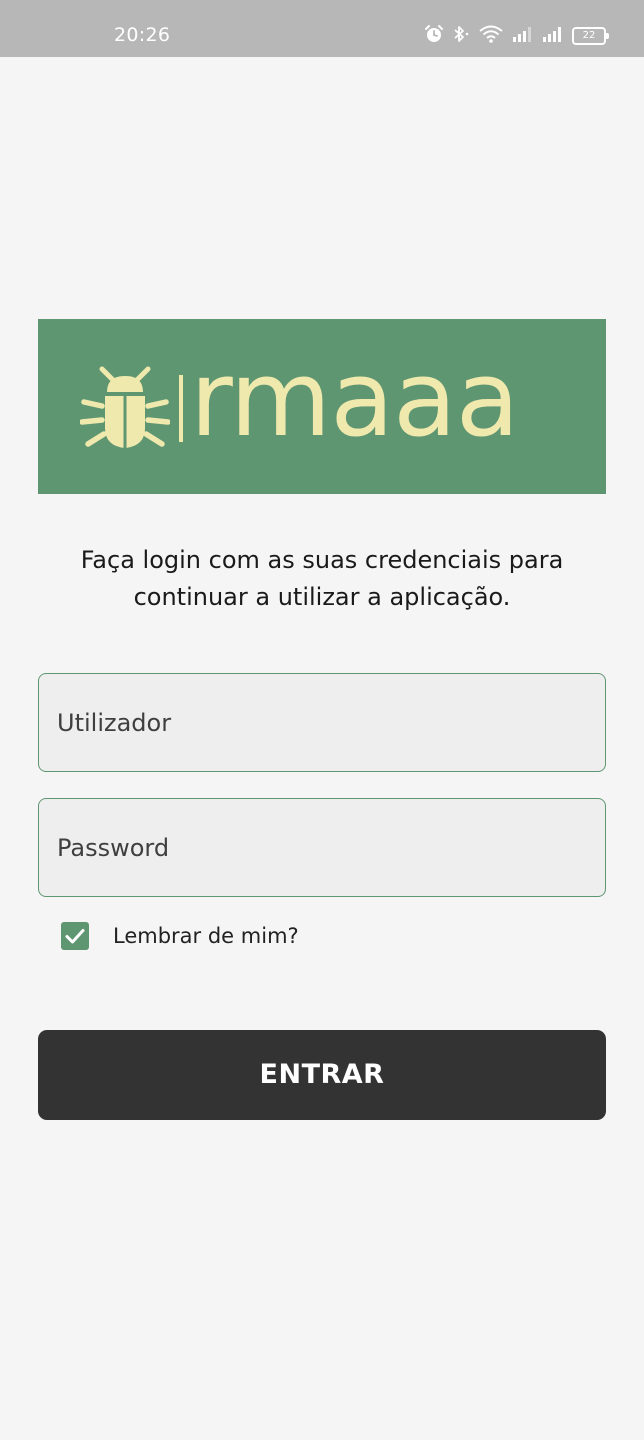  I want to click on check-icon, so click(75, 936).